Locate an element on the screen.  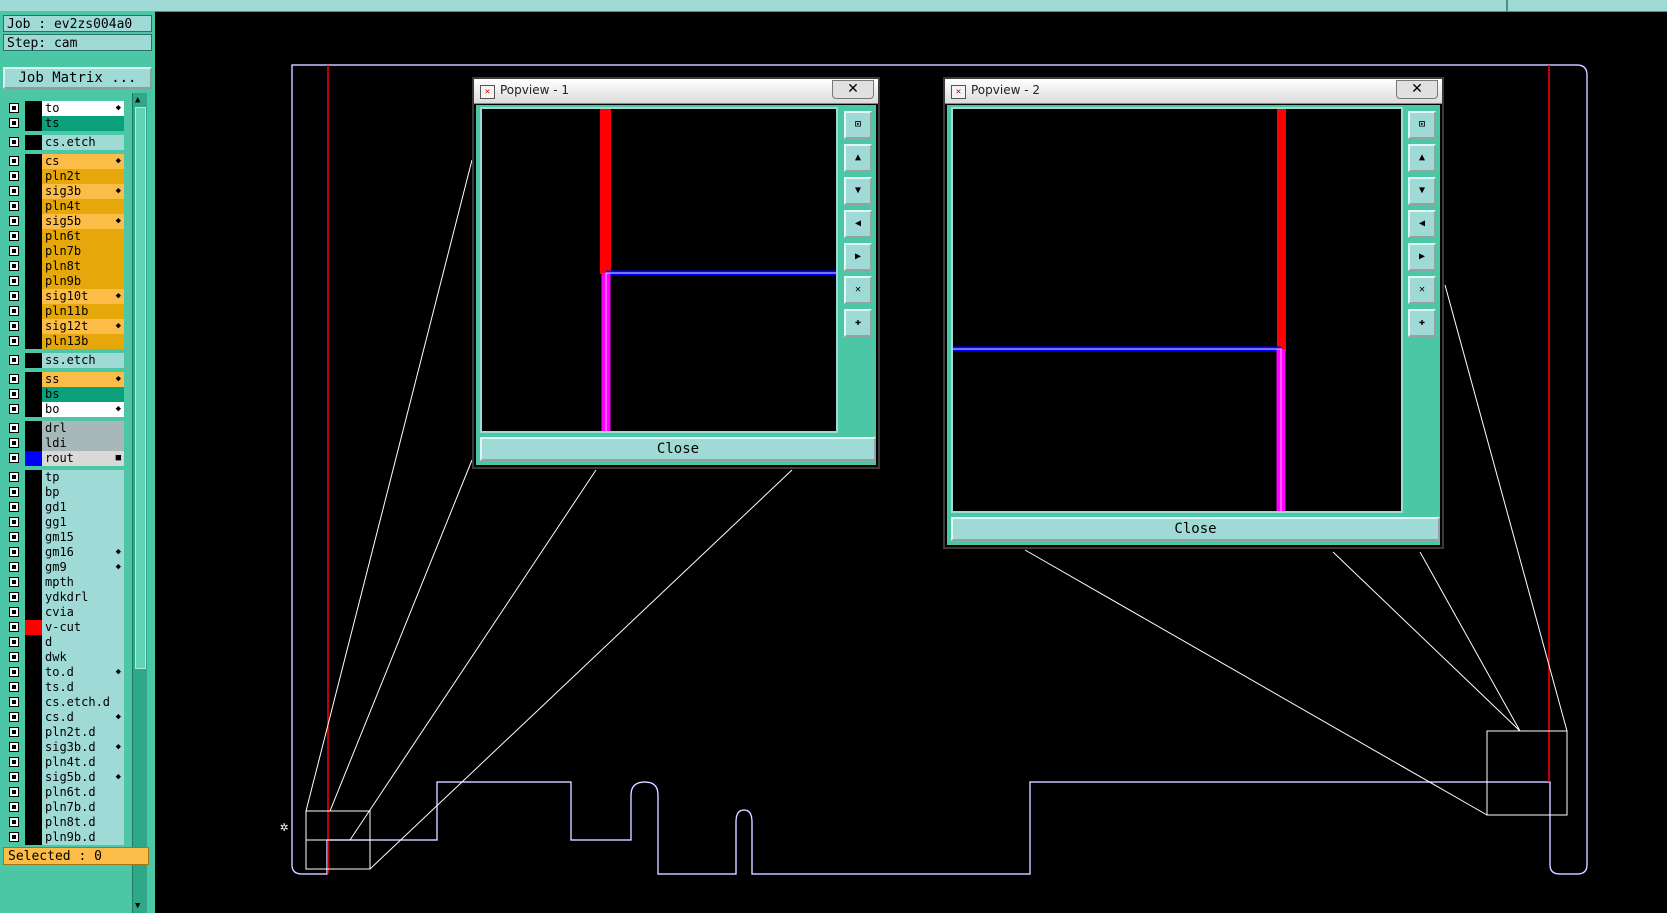
layer-row-pln8t: pln8t is located at coordinates (64, 267).